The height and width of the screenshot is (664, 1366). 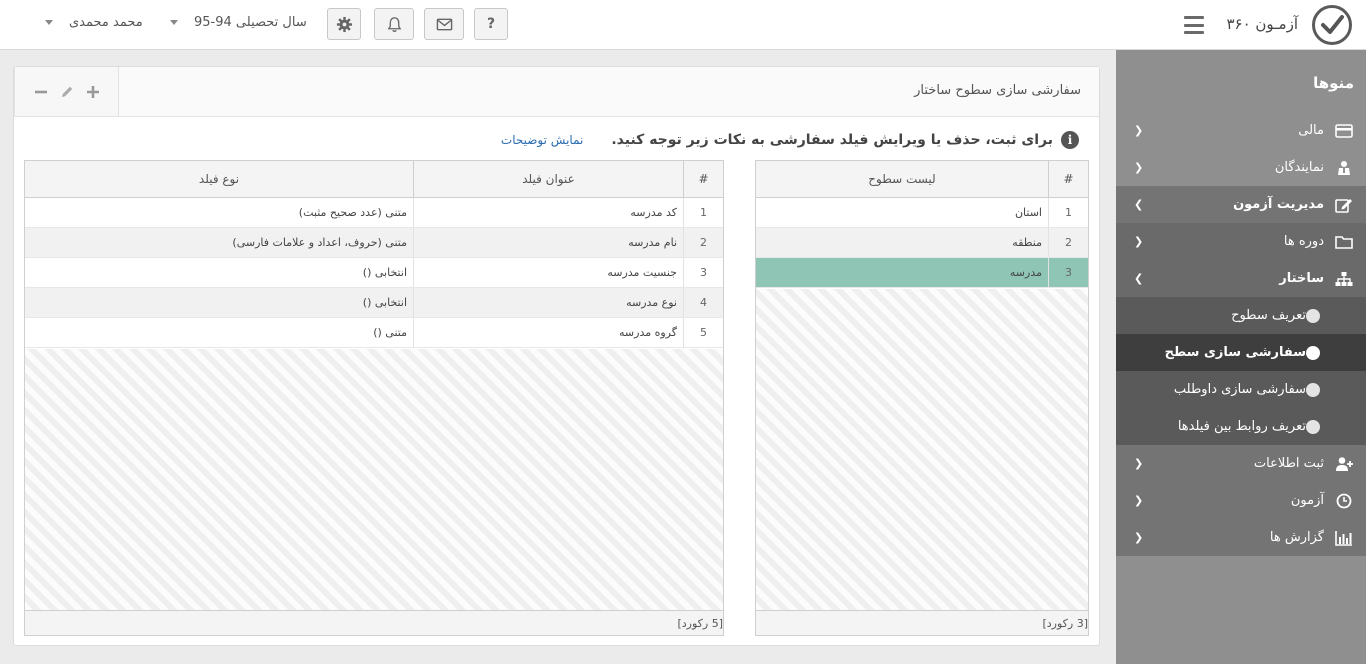 What do you see at coordinates (374, 333) in the screenshot?
I see `table-row: 5 گروه مدرسه متنی ()` at bounding box center [374, 333].